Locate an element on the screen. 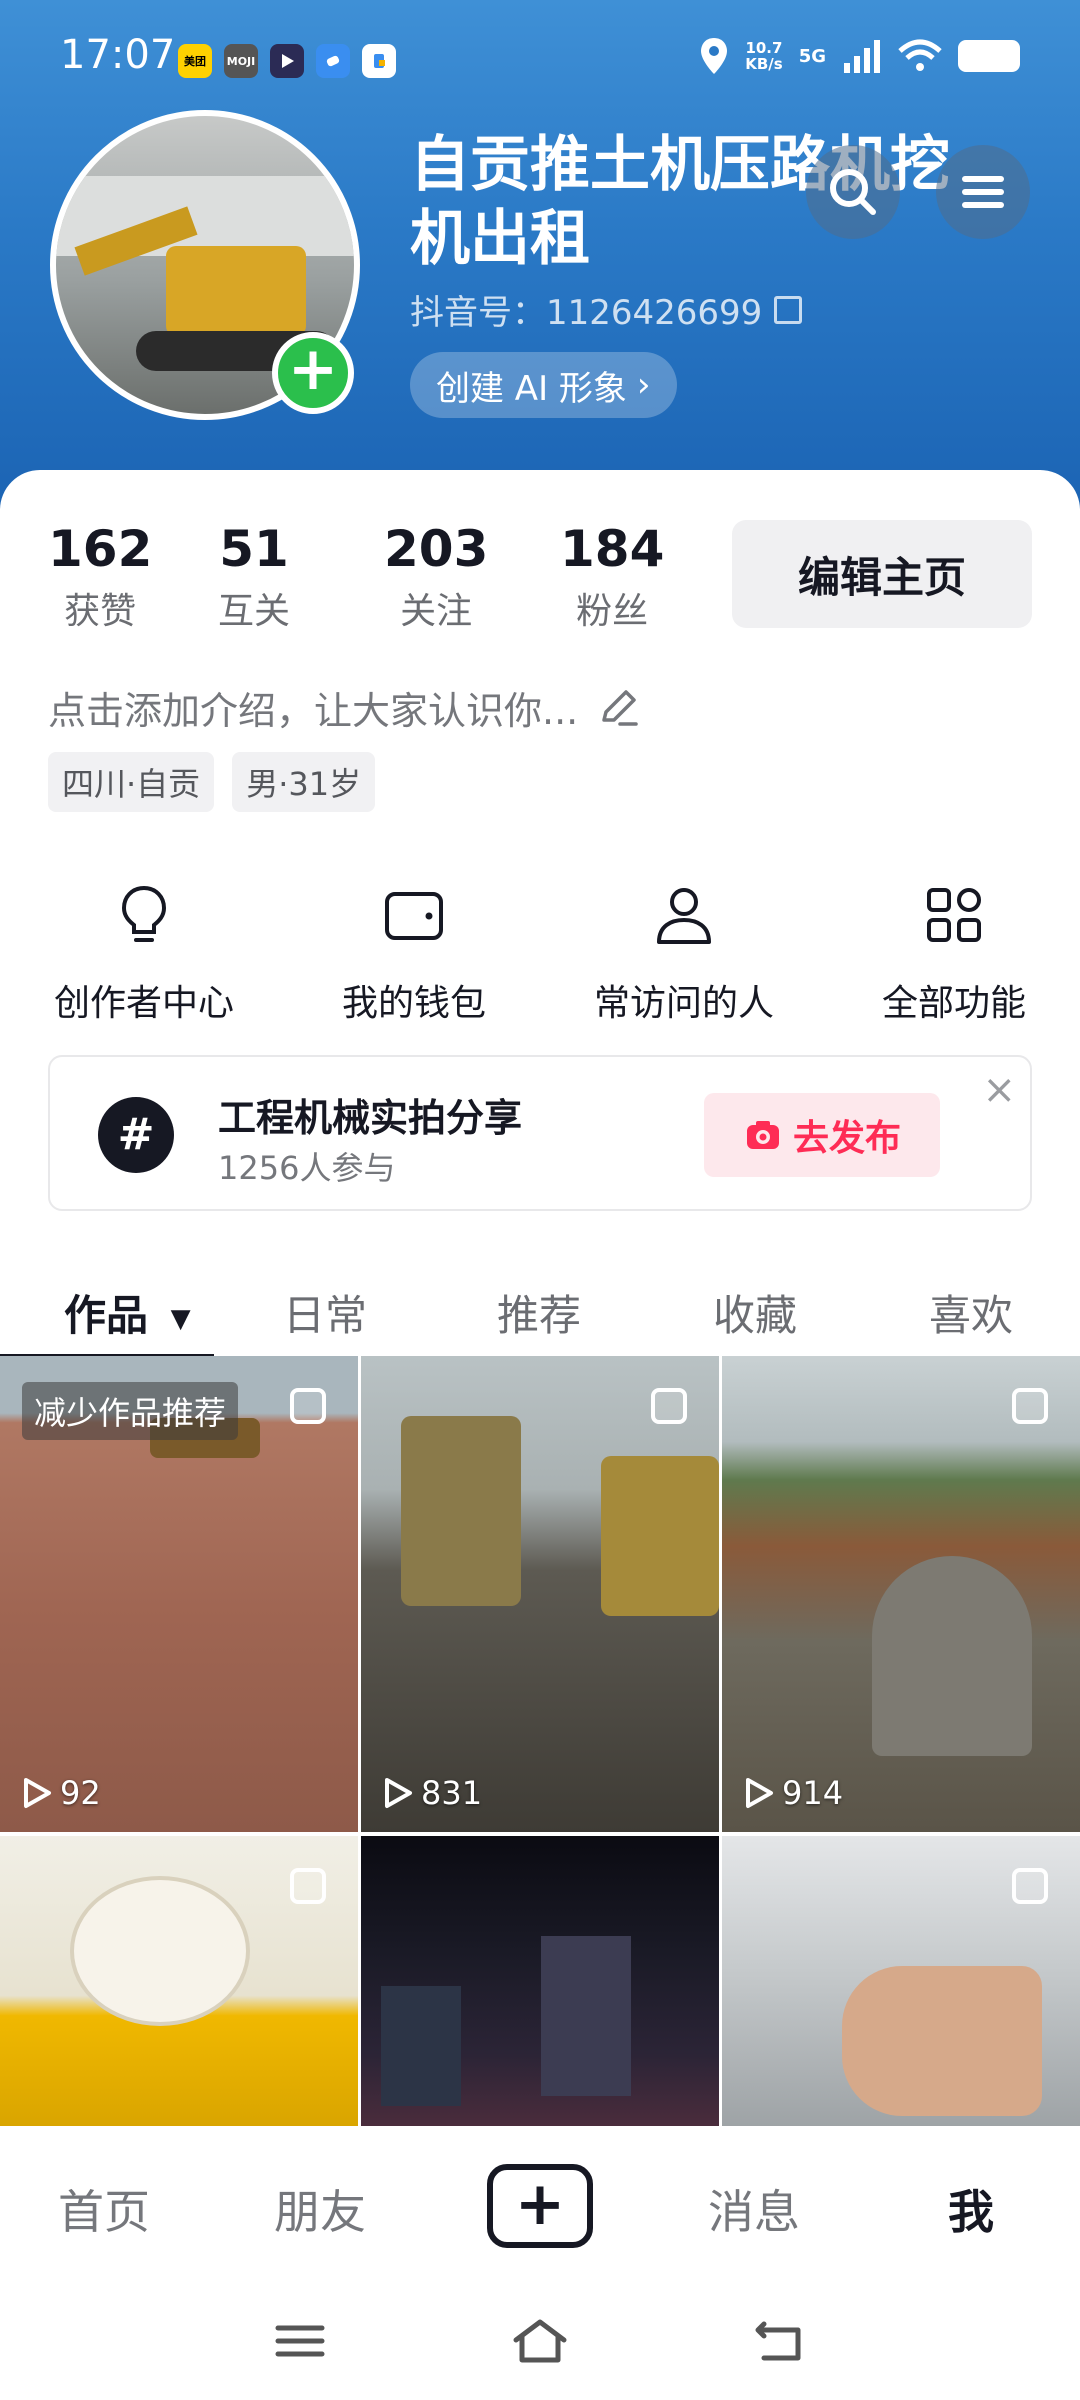 The image size is (1080, 2400). home-icon is located at coordinates (540, 2341).